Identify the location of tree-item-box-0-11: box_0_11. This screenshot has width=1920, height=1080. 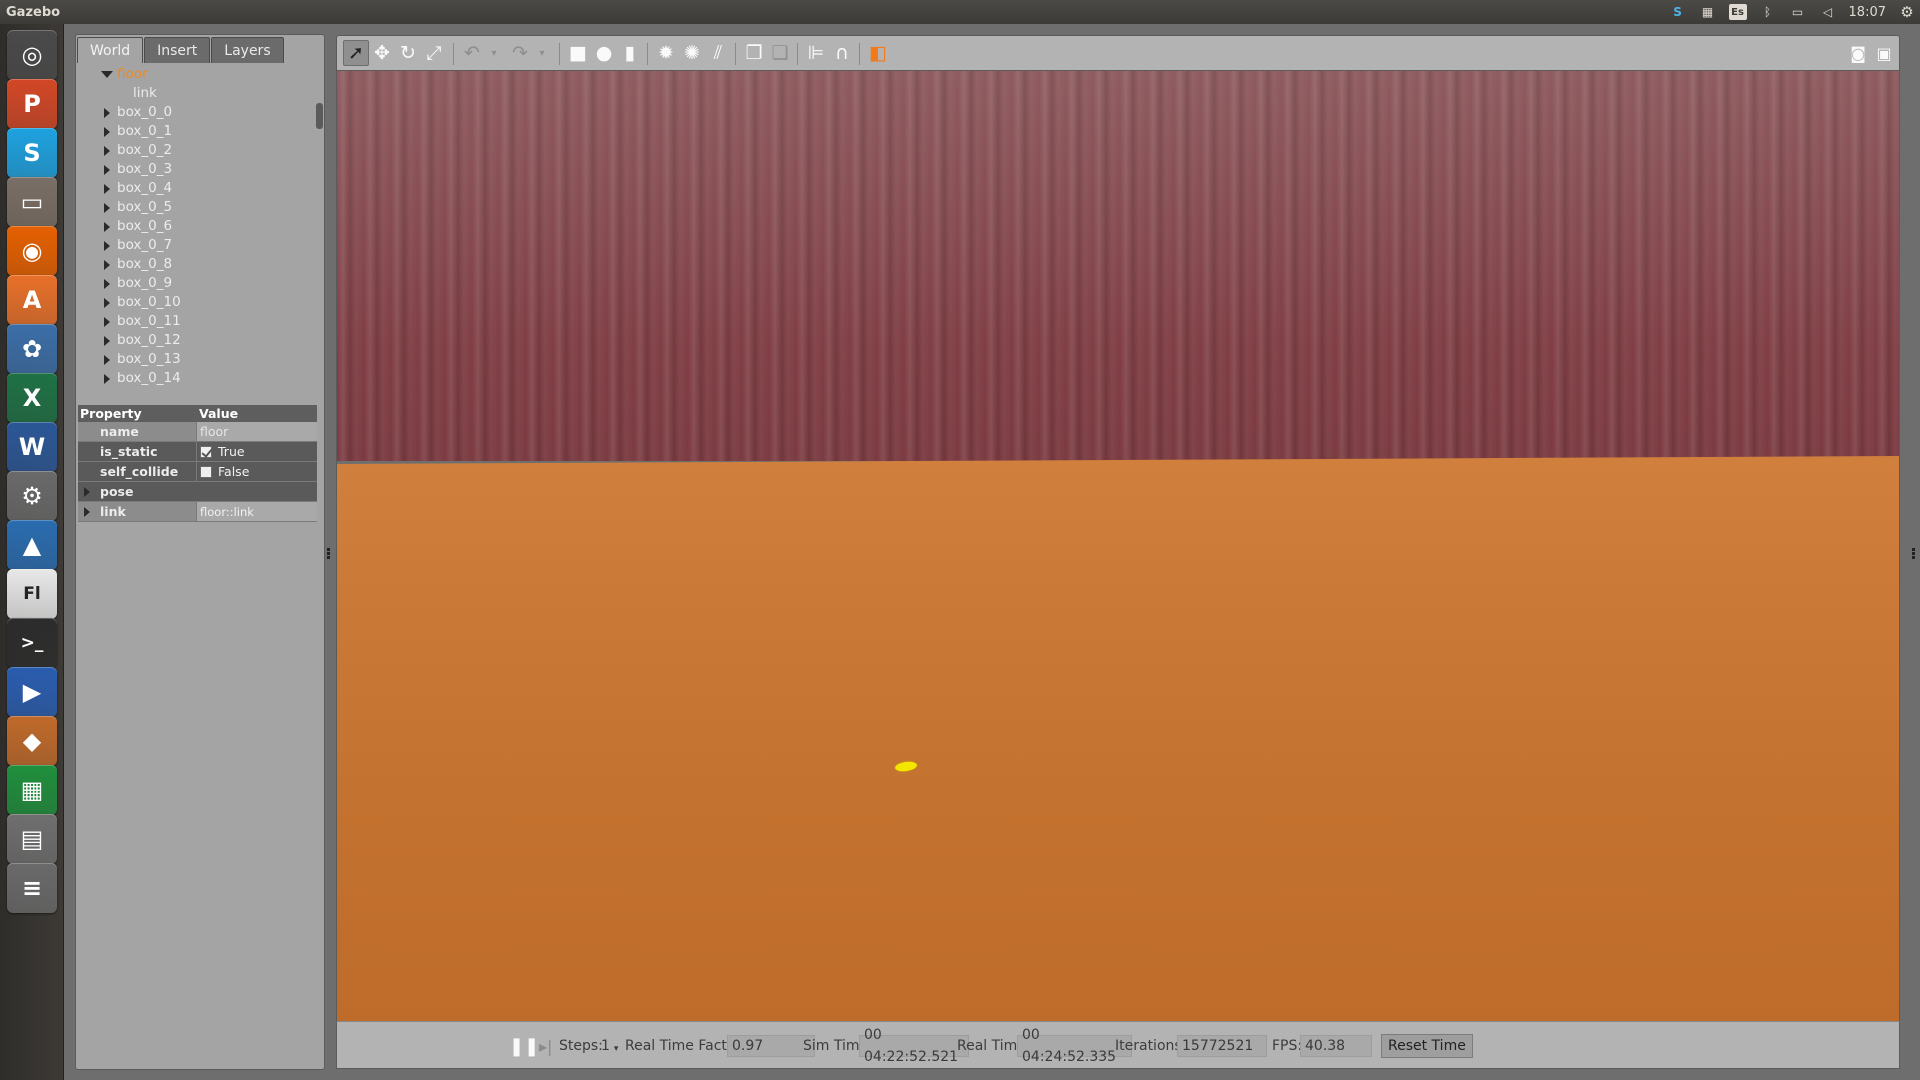
(196, 321).